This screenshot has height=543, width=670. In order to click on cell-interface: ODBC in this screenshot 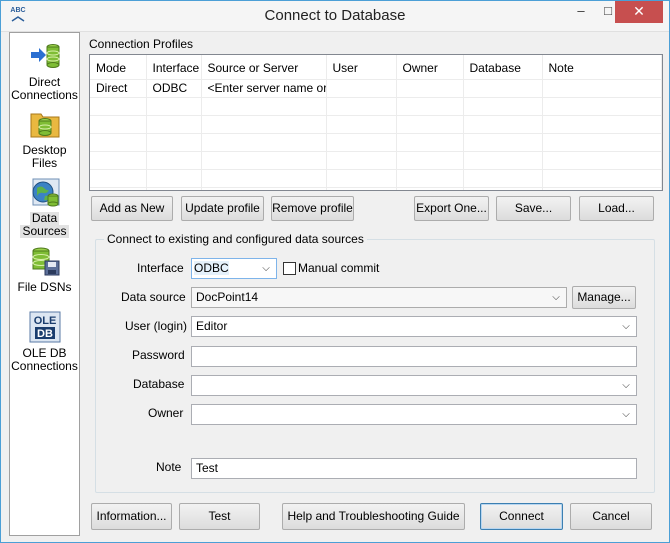, I will do `click(174, 88)`.